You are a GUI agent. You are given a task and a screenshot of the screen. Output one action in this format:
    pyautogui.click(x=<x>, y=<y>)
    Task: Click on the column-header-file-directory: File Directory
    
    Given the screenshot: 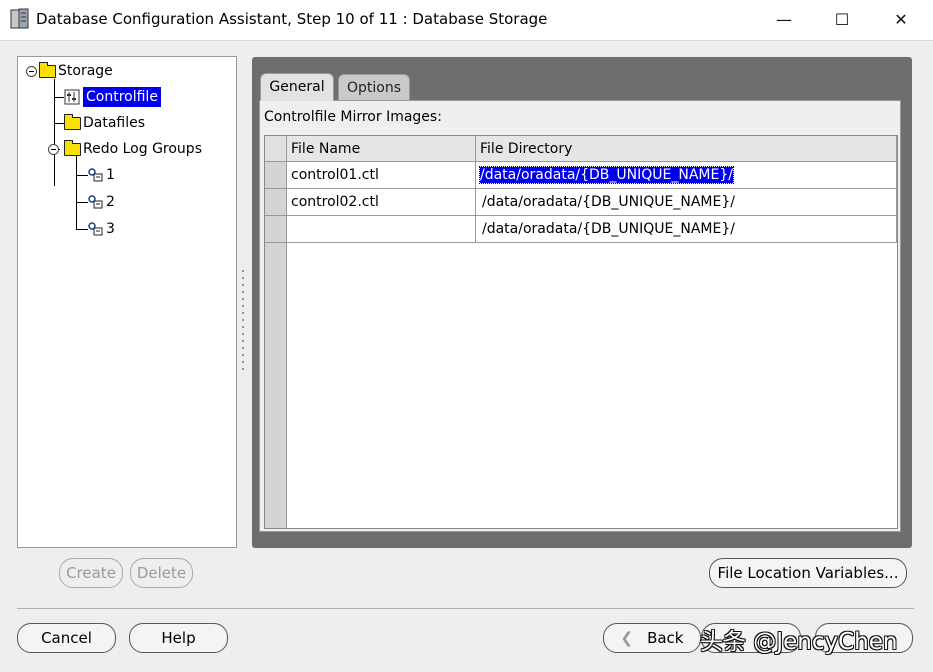 What is the action you would take?
    pyautogui.click(x=686, y=149)
    